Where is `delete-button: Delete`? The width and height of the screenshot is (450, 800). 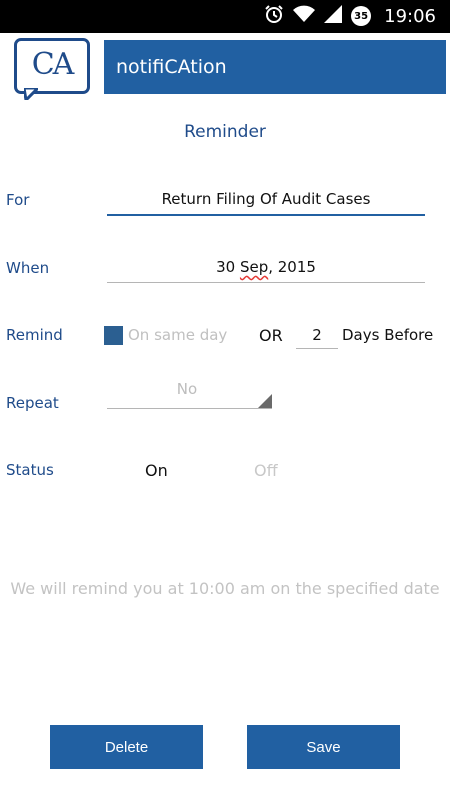
delete-button: Delete is located at coordinates (126, 747).